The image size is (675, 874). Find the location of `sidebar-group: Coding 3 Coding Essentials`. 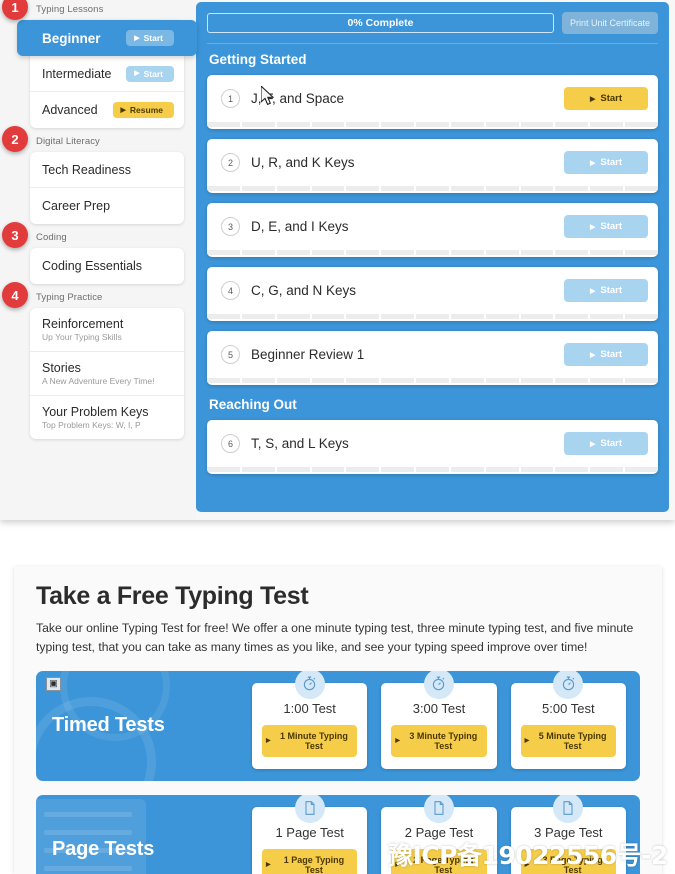

sidebar-group: Coding 3 Coding Essentials is located at coordinates (93, 253).